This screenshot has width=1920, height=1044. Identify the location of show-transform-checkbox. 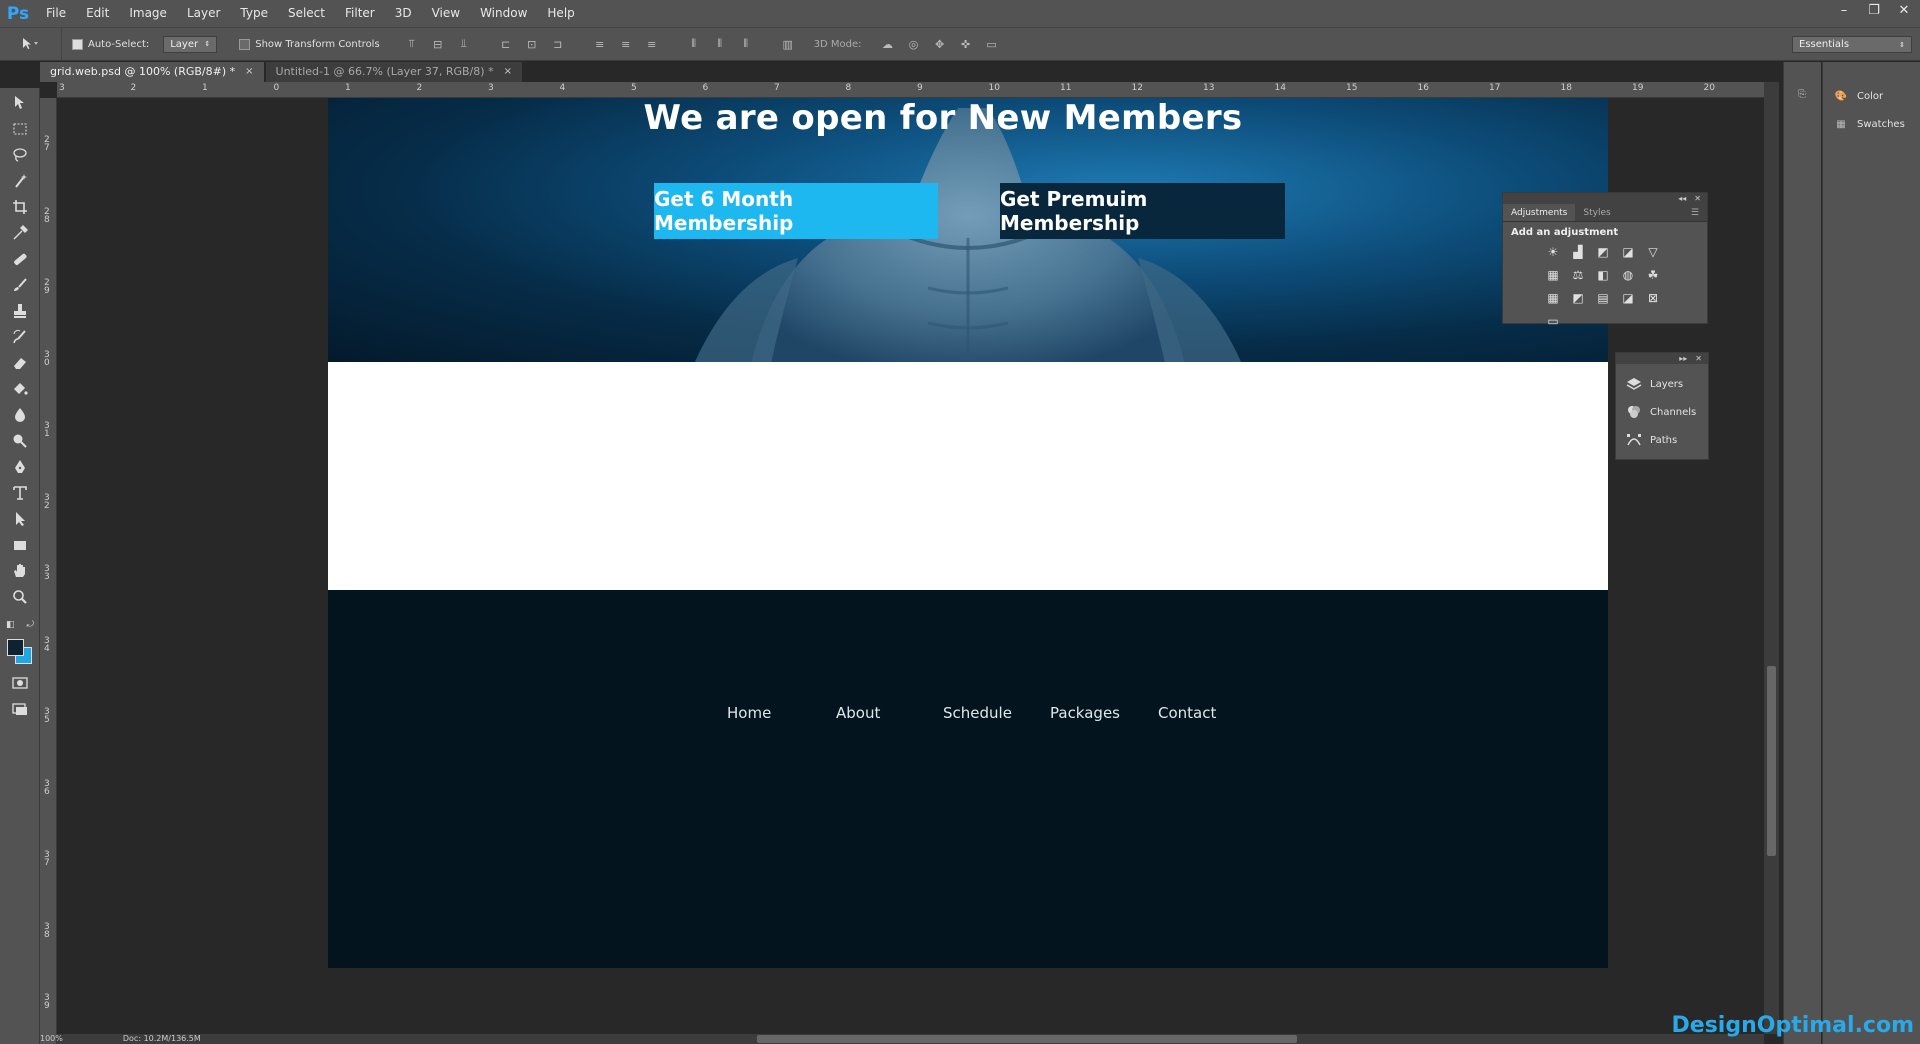
(245, 44).